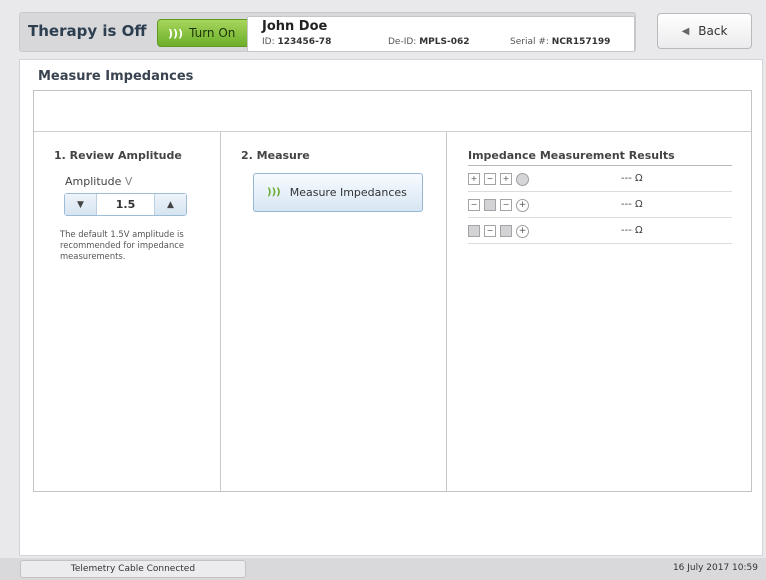 This screenshot has height=580, width=766. I want to click on patient-deid-value: MPLS-062, so click(444, 42).